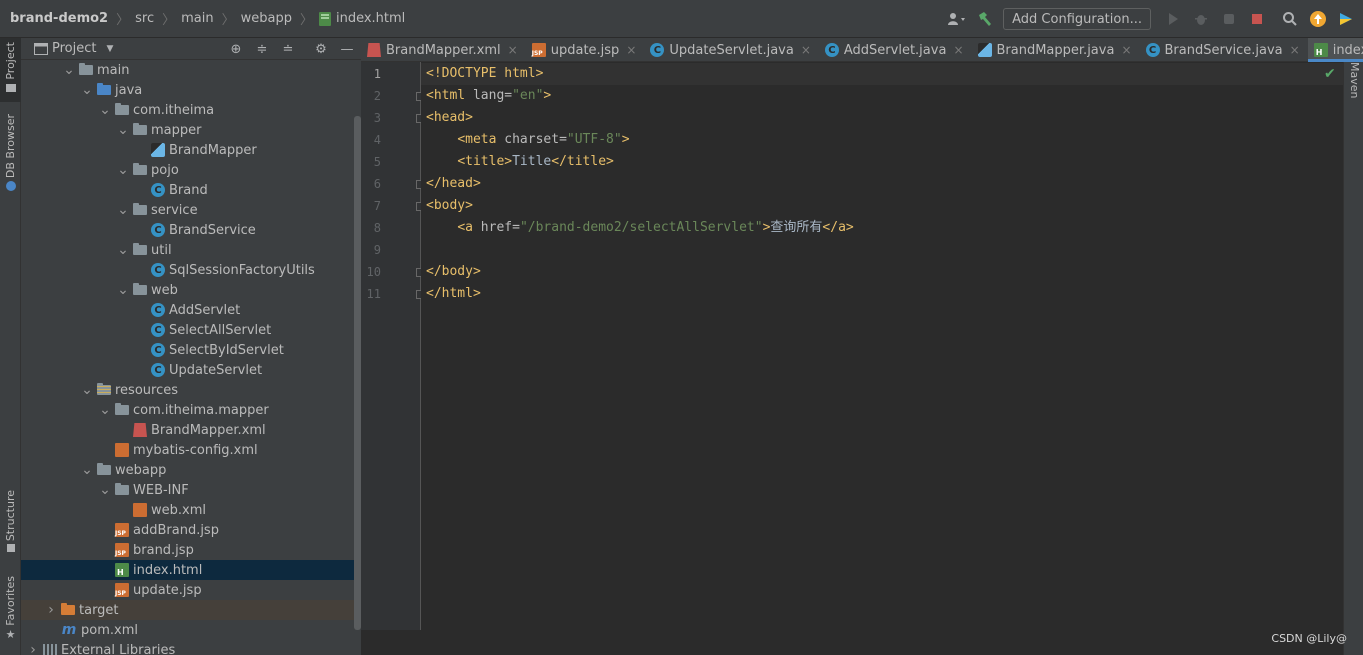  Describe the element at coordinates (263, 19) in the screenshot. I see `breadcrumb-webapp: webapp` at that location.